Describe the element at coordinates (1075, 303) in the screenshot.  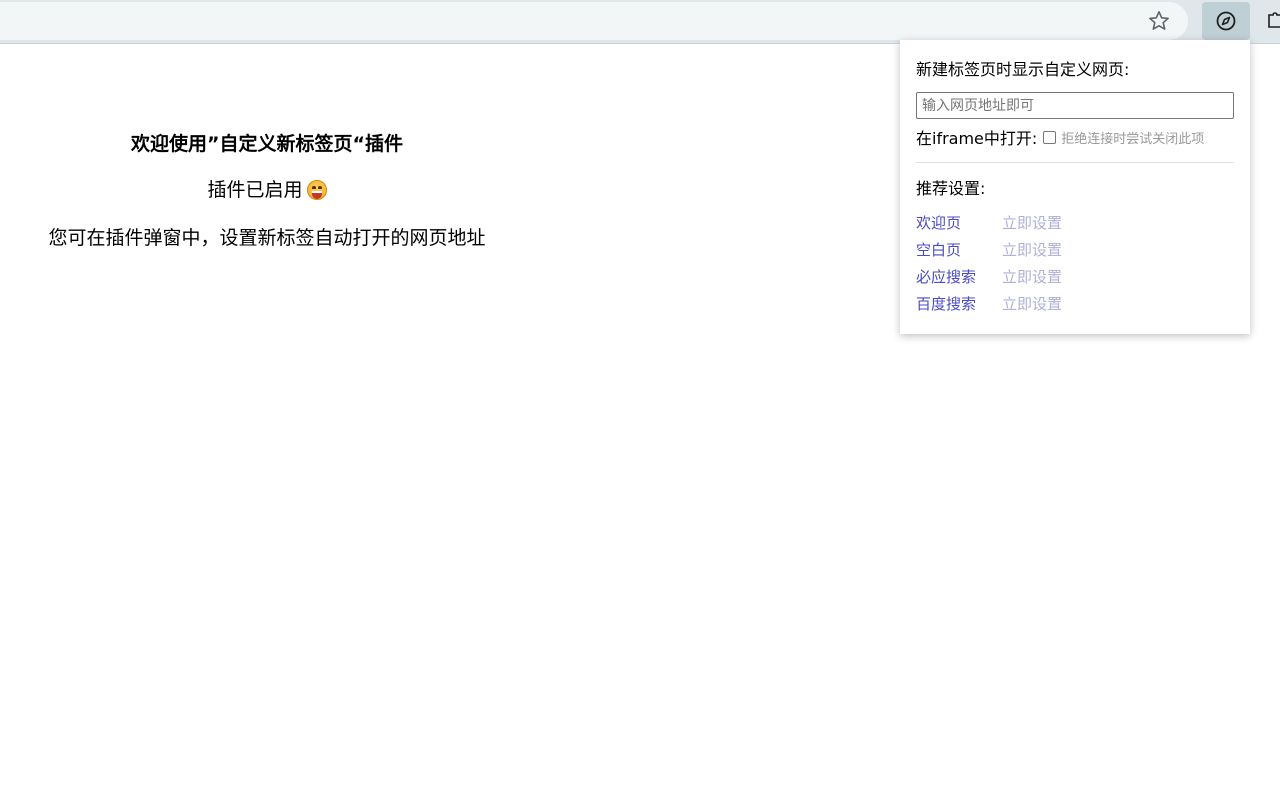
I see `recommend-item-baidu: 百度搜索 立即设置` at that location.